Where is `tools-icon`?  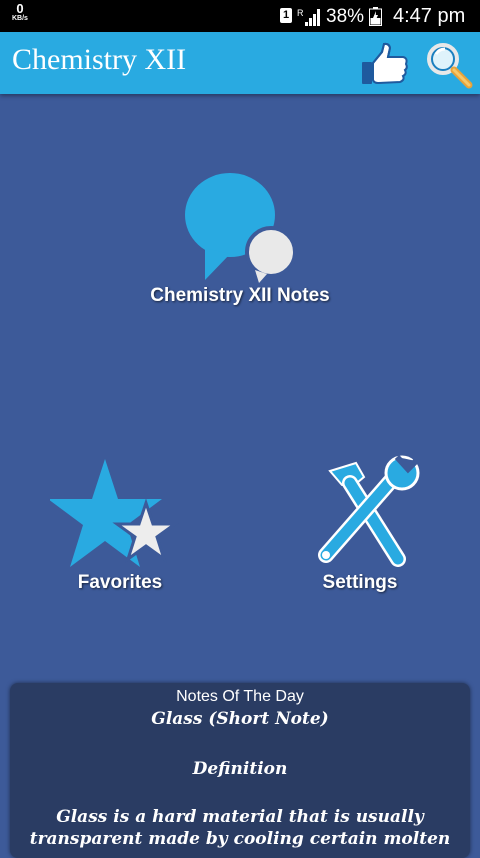
tools-icon is located at coordinates (369, 510).